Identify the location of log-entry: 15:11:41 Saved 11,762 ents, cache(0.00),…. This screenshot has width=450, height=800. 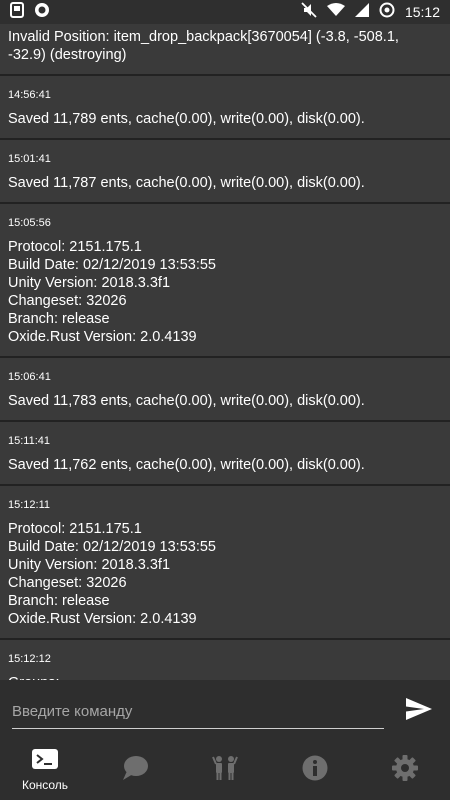
(225, 454).